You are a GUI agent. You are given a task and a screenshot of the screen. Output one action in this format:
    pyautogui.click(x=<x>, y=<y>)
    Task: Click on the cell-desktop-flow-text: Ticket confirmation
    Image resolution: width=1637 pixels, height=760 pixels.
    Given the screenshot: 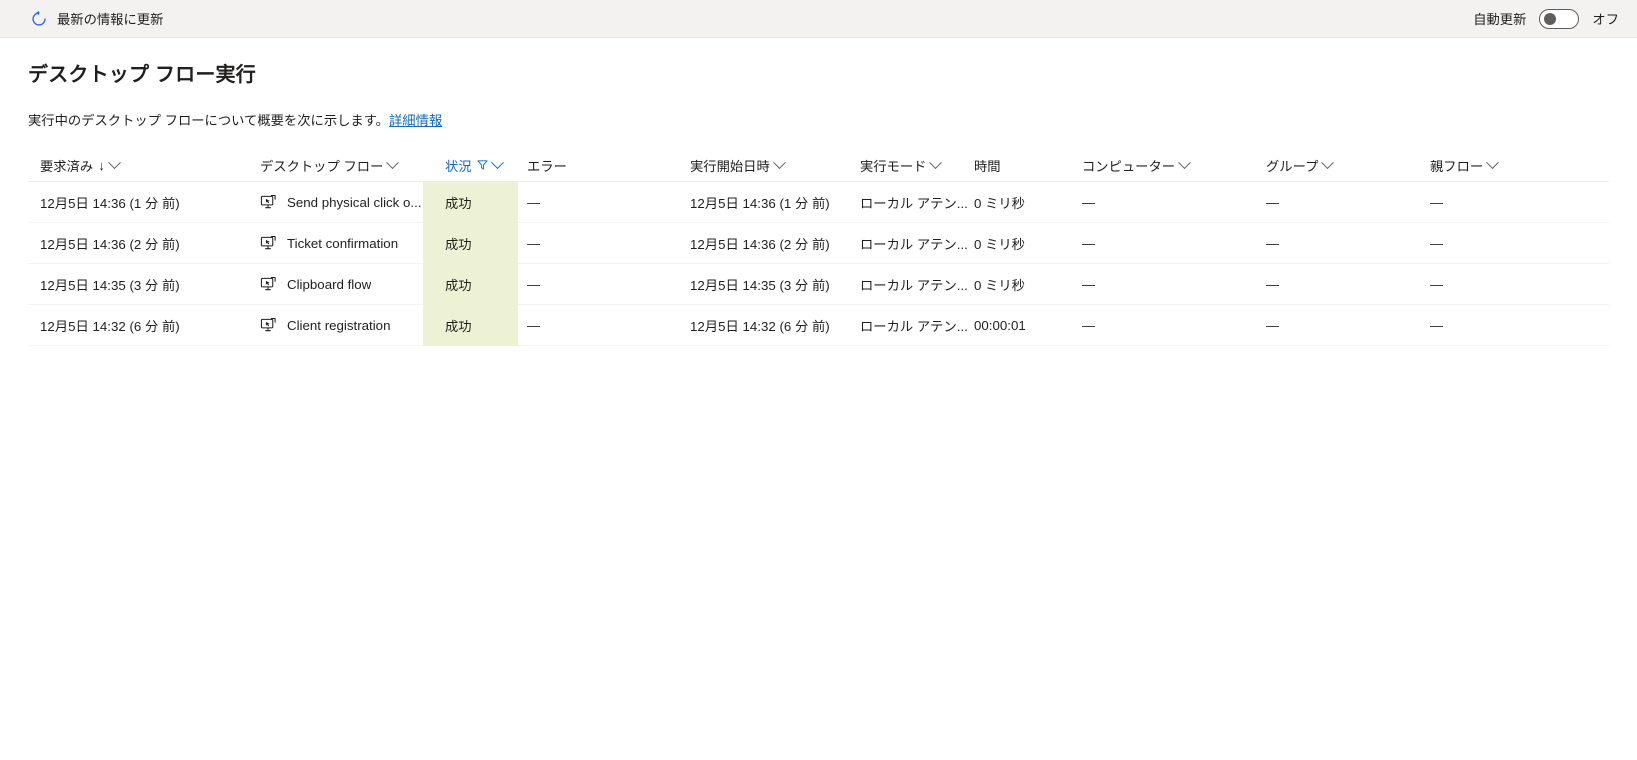 What is the action you would take?
    pyautogui.click(x=343, y=243)
    